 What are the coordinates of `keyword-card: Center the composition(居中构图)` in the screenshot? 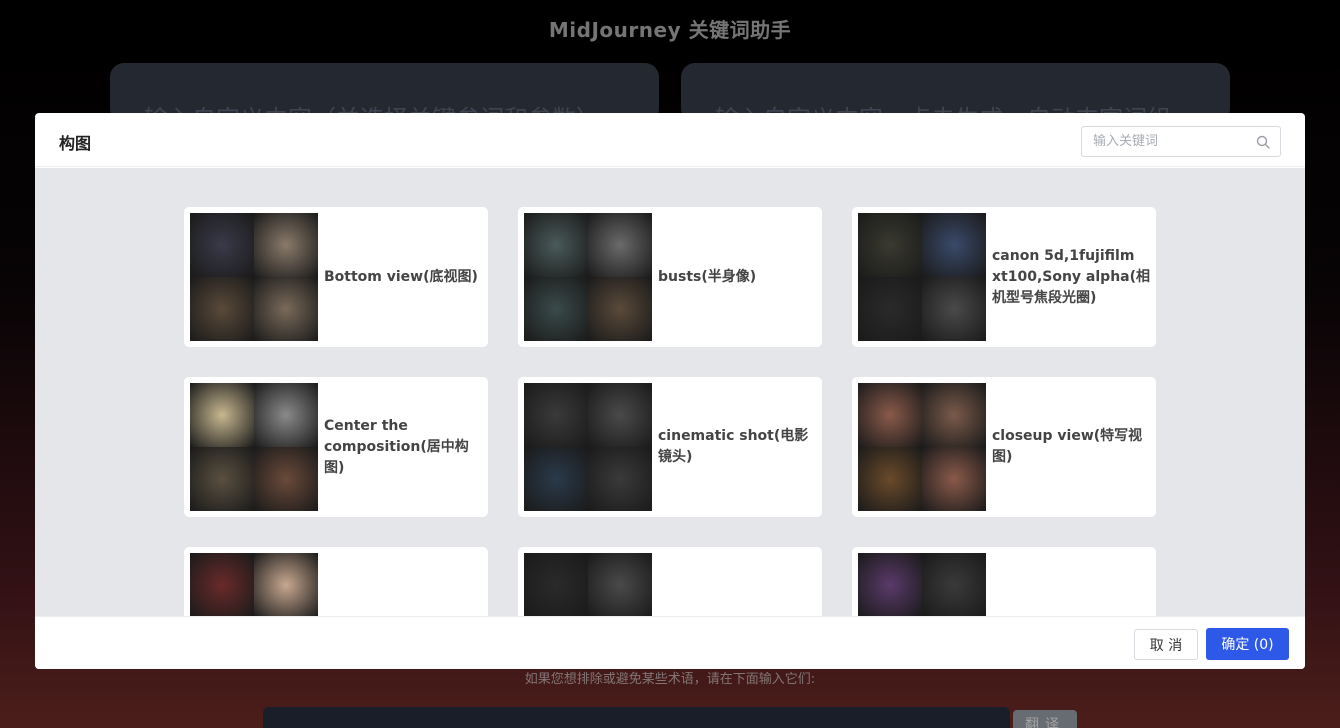 It's located at (336, 447).